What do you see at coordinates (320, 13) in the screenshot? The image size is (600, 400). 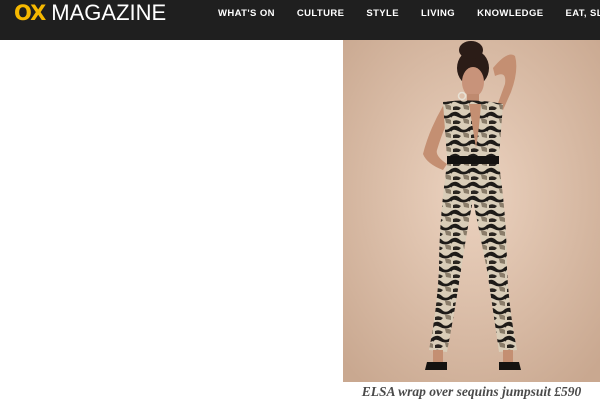 I see `nav-culture: CULTURE` at bounding box center [320, 13].